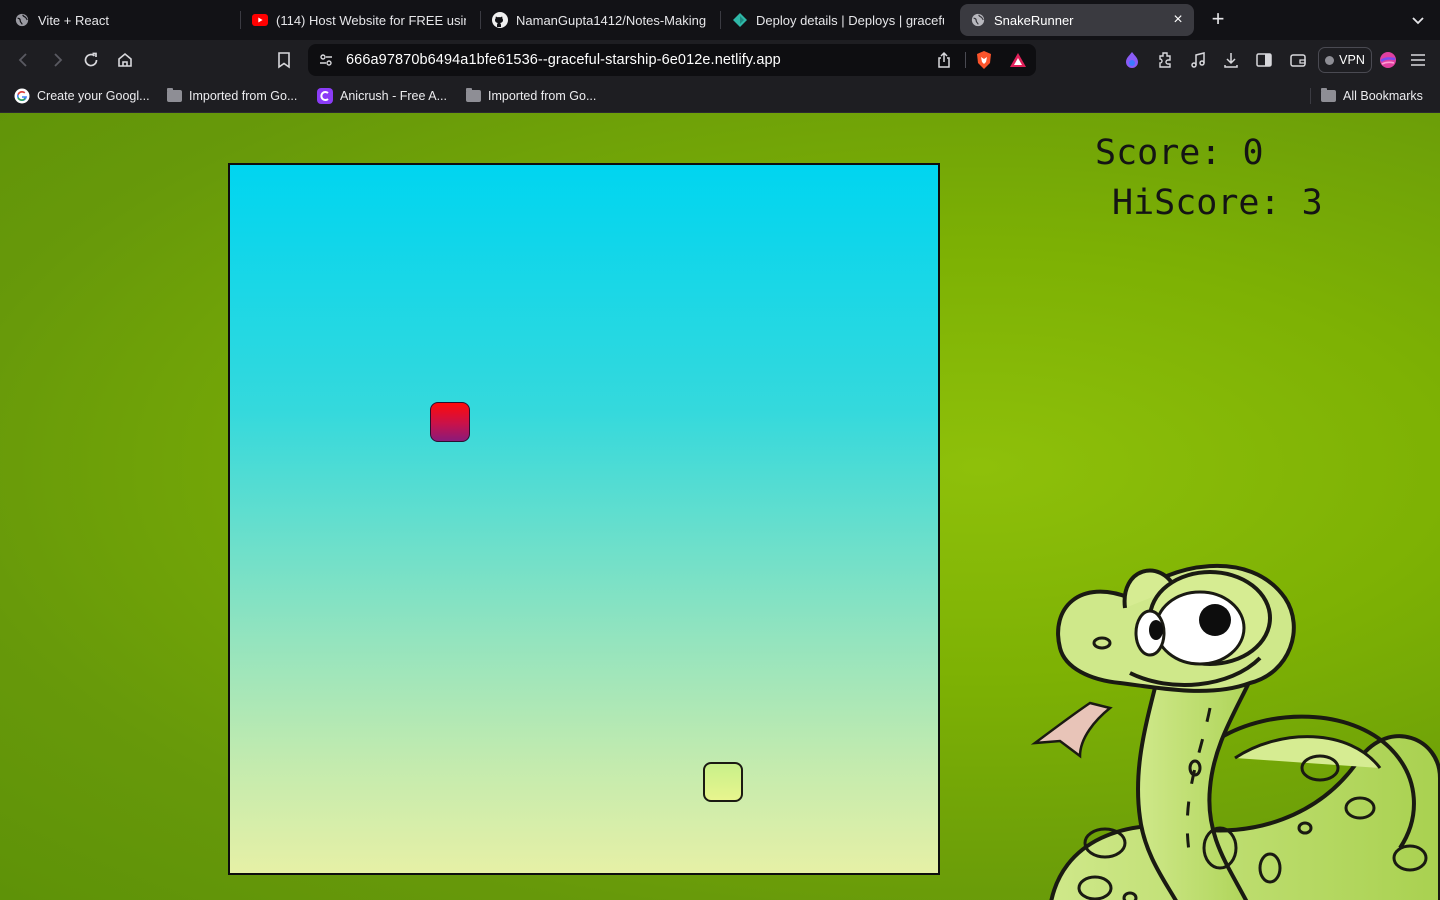 The width and height of the screenshot is (1440, 900). Describe the element at coordinates (1034, 20) in the screenshot. I see `tab-title: SnakeRunner` at that location.